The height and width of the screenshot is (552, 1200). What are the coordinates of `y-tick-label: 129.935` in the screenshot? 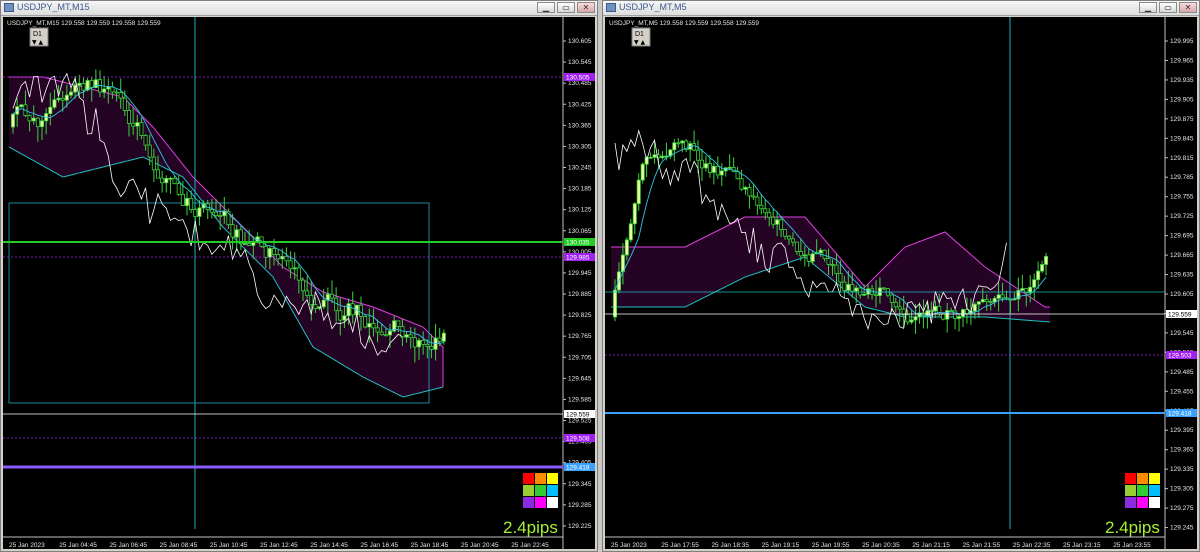 It's located at (1182, 80).